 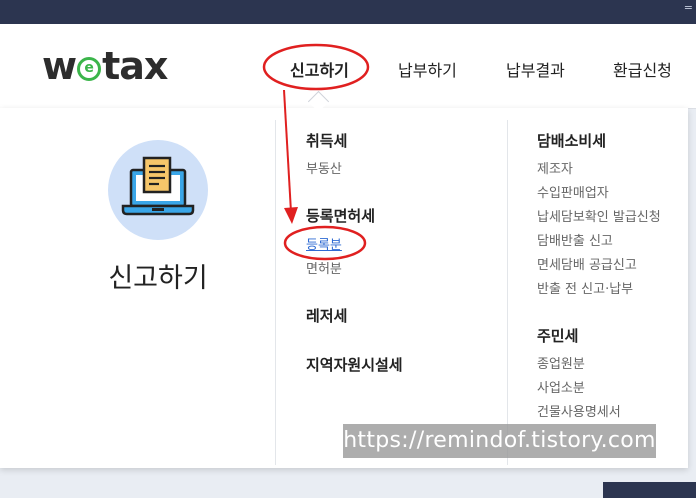 I want to click on category-leisure-tax: 레저세, so click(x=326, y=315).